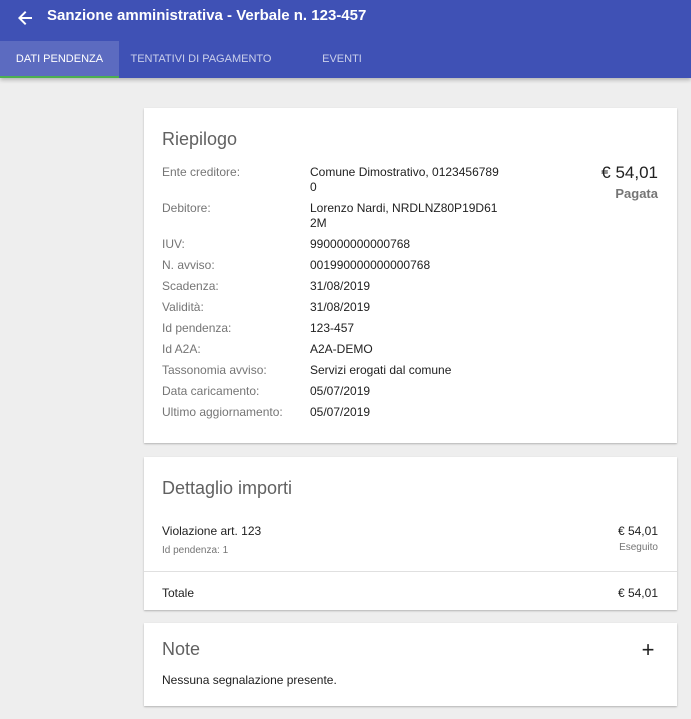  What do you see at coordinates (190, 286) in the screenshot?
I see `field-label: Scadenza:` at bounding box center [190, 286].